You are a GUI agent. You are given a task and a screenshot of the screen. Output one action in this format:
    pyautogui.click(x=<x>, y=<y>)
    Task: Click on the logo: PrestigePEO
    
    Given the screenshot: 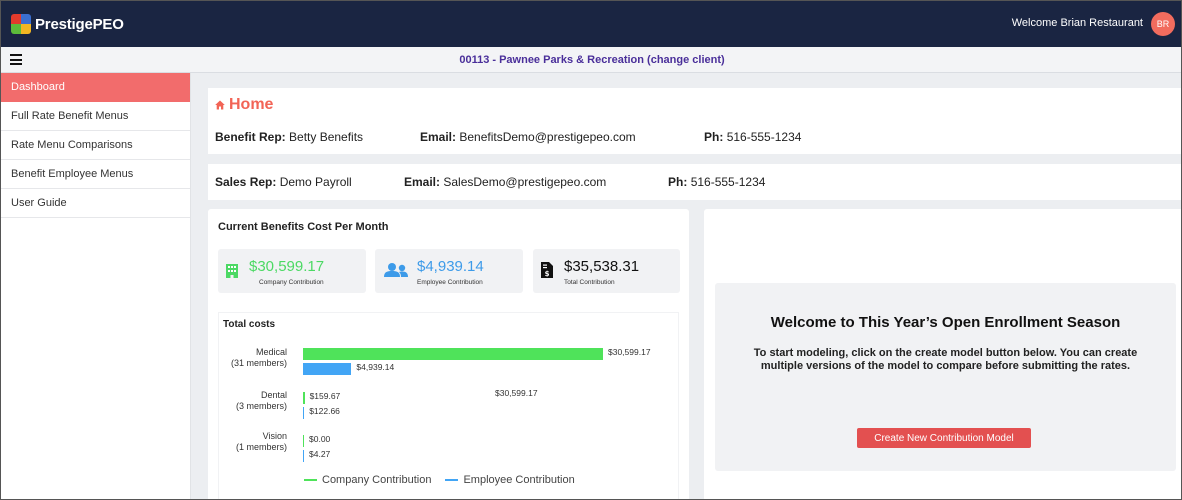 What is the action you would take?
    pyautogui.click(x=67, y=24)
    